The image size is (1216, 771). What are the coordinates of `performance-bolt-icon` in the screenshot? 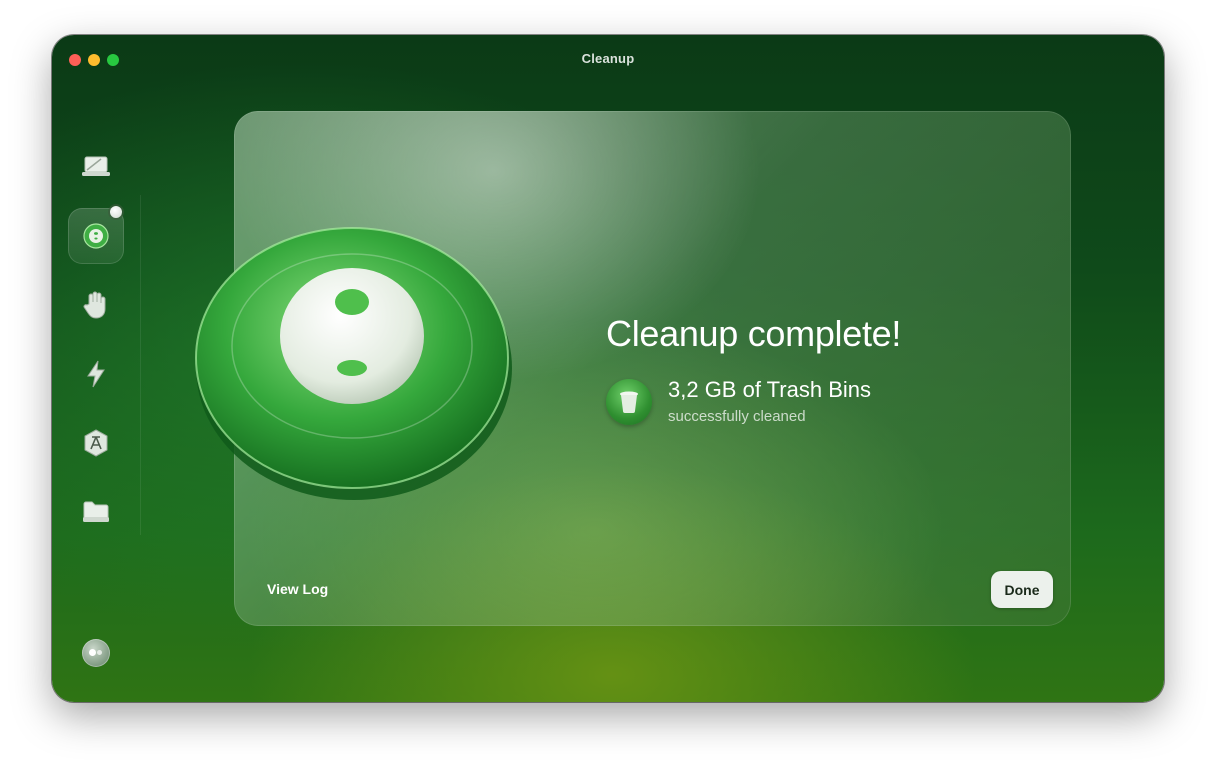 It's located at (96, 374).